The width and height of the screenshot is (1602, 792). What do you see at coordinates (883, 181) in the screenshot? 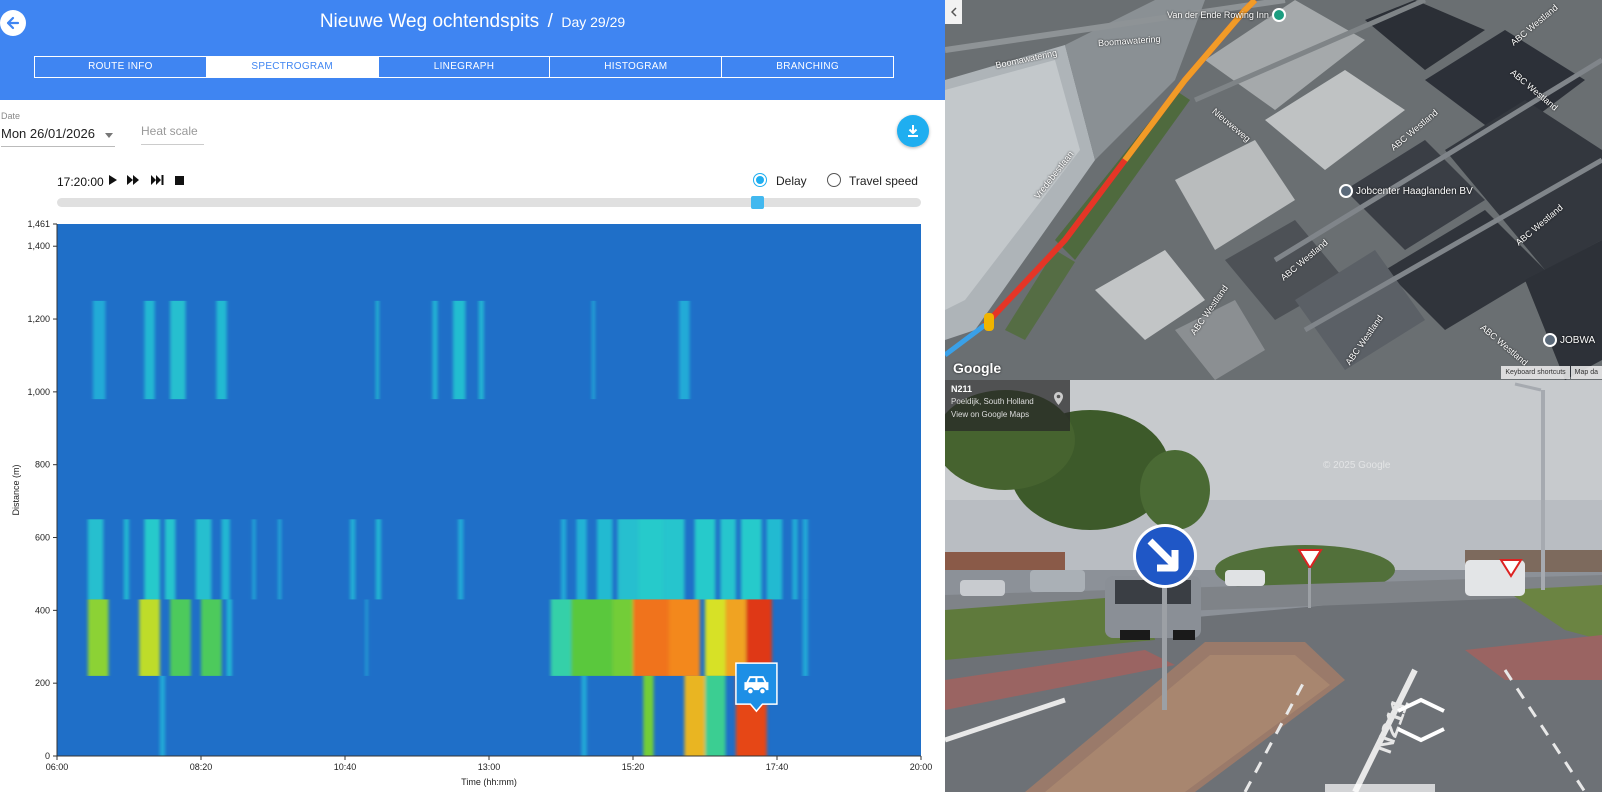
I see `travel-speed-radio-label: Travel speed` at bounding box center [883, 181].